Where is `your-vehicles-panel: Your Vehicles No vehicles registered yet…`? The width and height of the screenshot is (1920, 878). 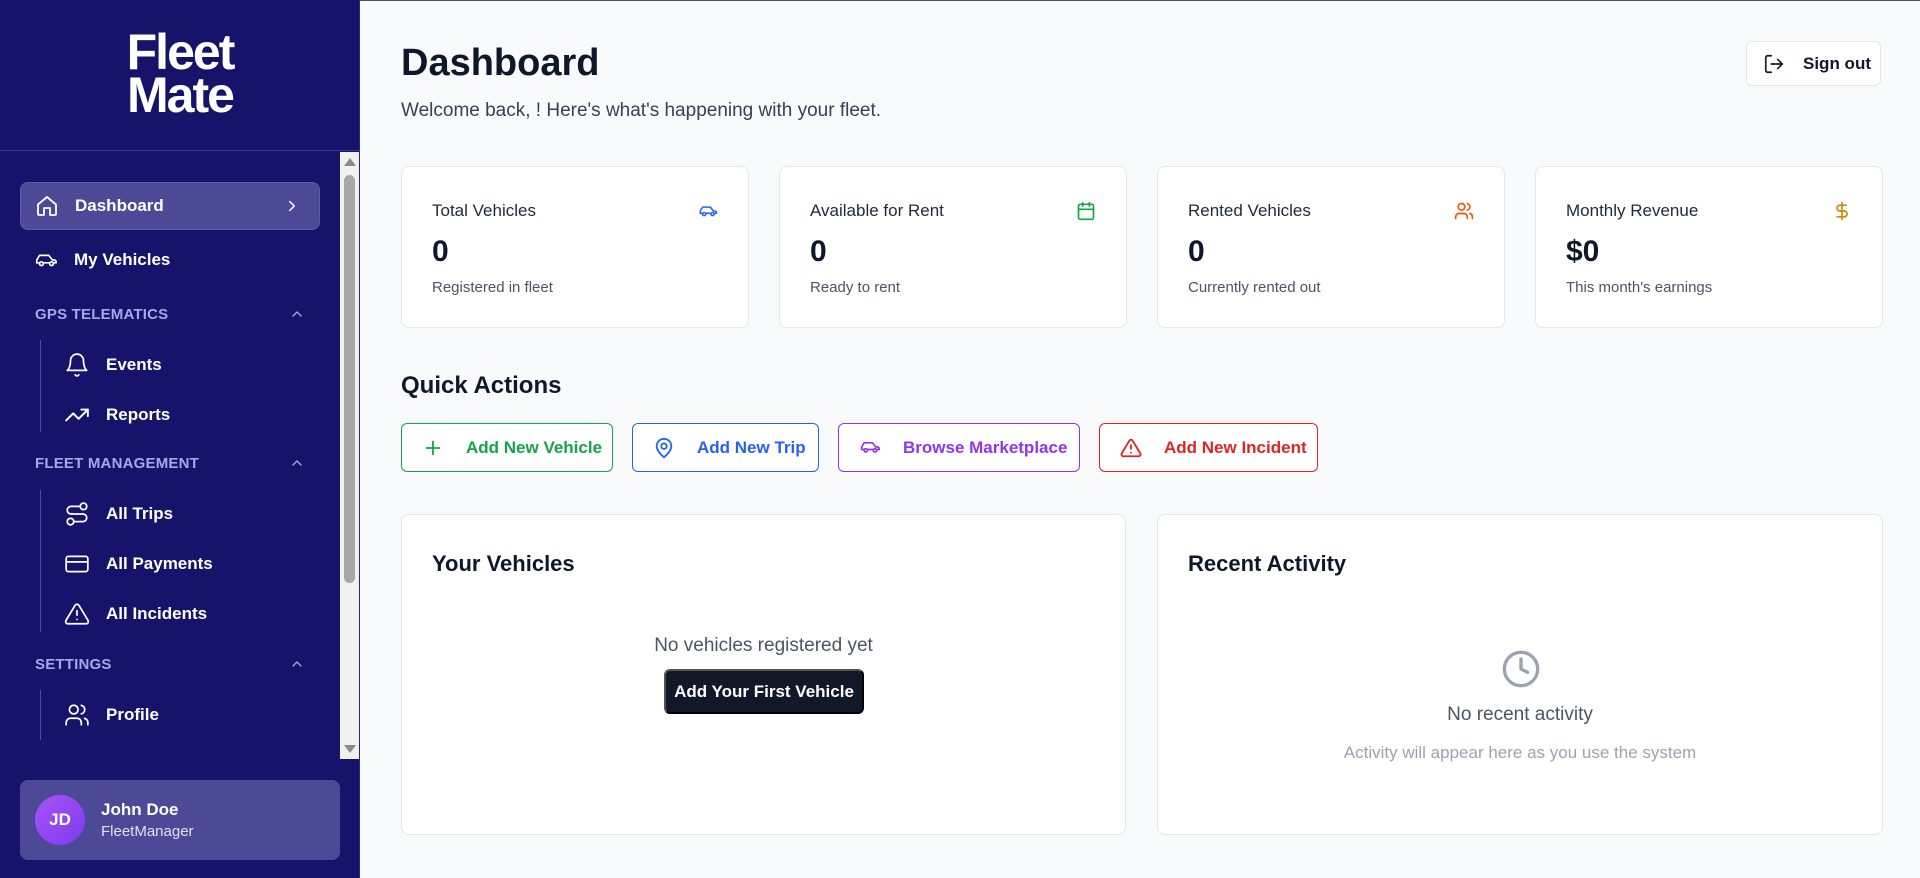
your-vehicles-panel: Your Vehicles No vehicles registered yet… is located at coordinates (763, 674).